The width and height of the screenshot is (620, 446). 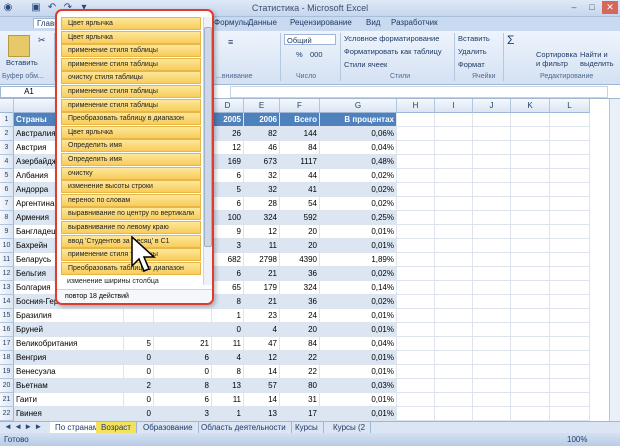 What do you see at coordinates (69, 316) in the screenshot?
I see `table-cell: Бразилия` at bounding box center [69, 316].